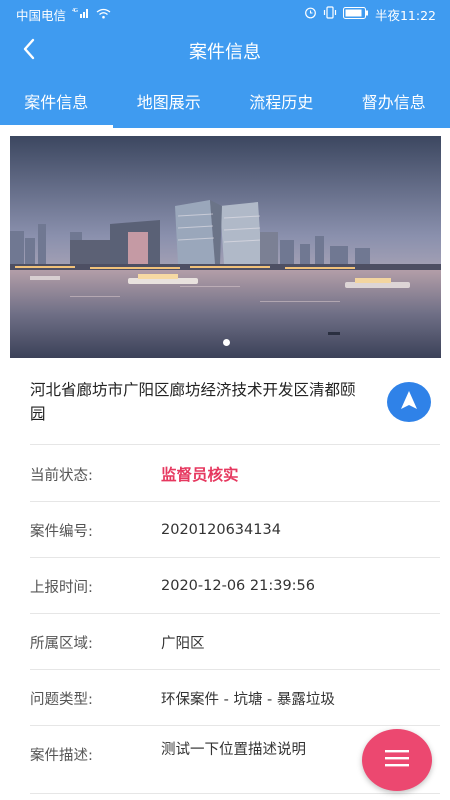 Image resolution: width=450 pixels, height=800 pixels. What do you see at coordinates (169, 101) in the screenshot?
I see `tab-map-view: 地图展示` at bounding box center [169, 101].